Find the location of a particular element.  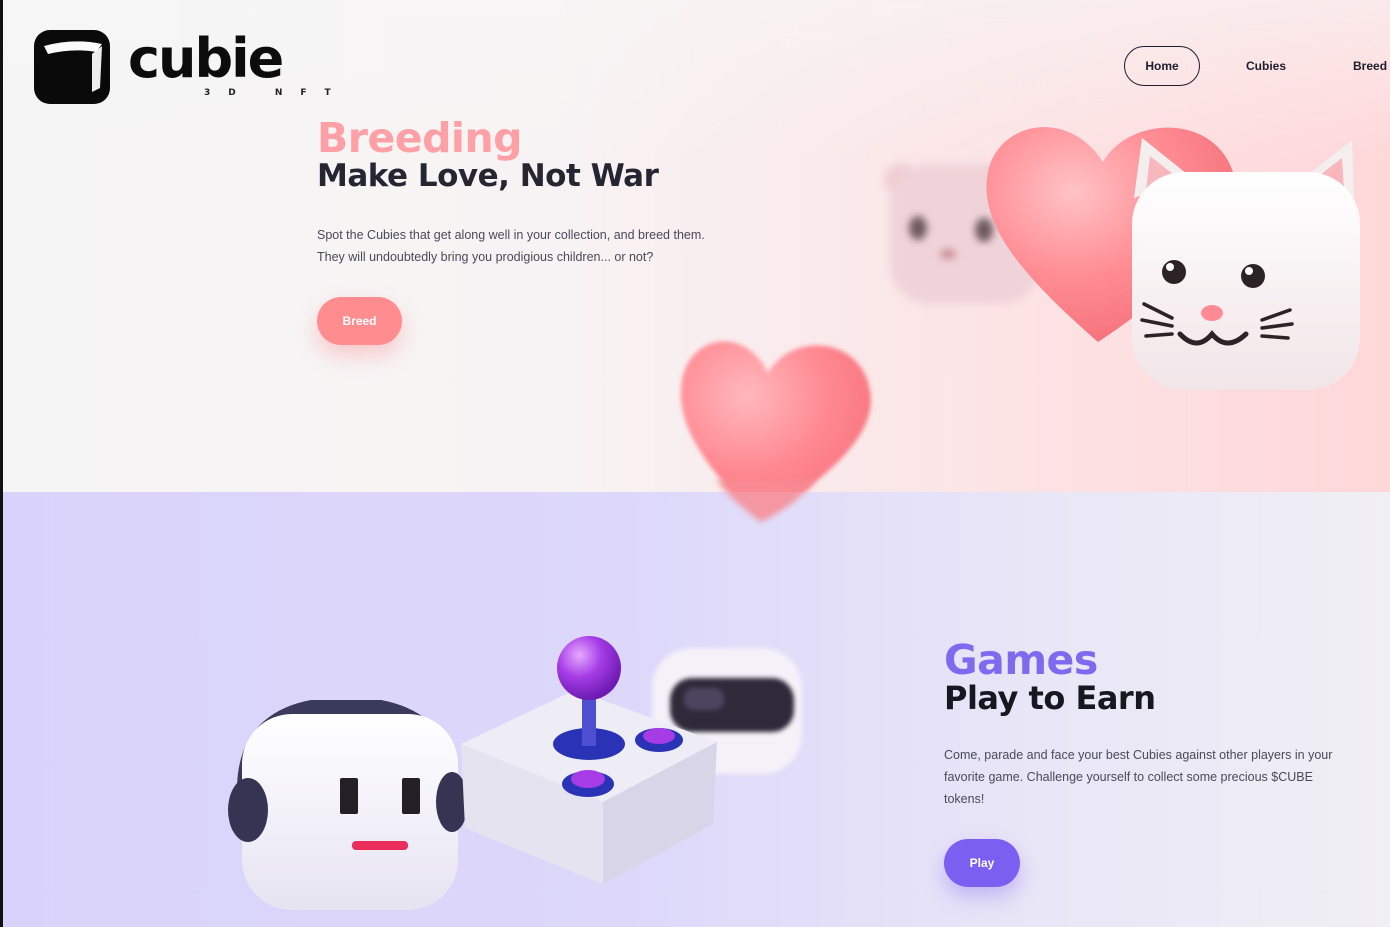

games-headline: Play to Earn is located at coordinates (1050, 698).